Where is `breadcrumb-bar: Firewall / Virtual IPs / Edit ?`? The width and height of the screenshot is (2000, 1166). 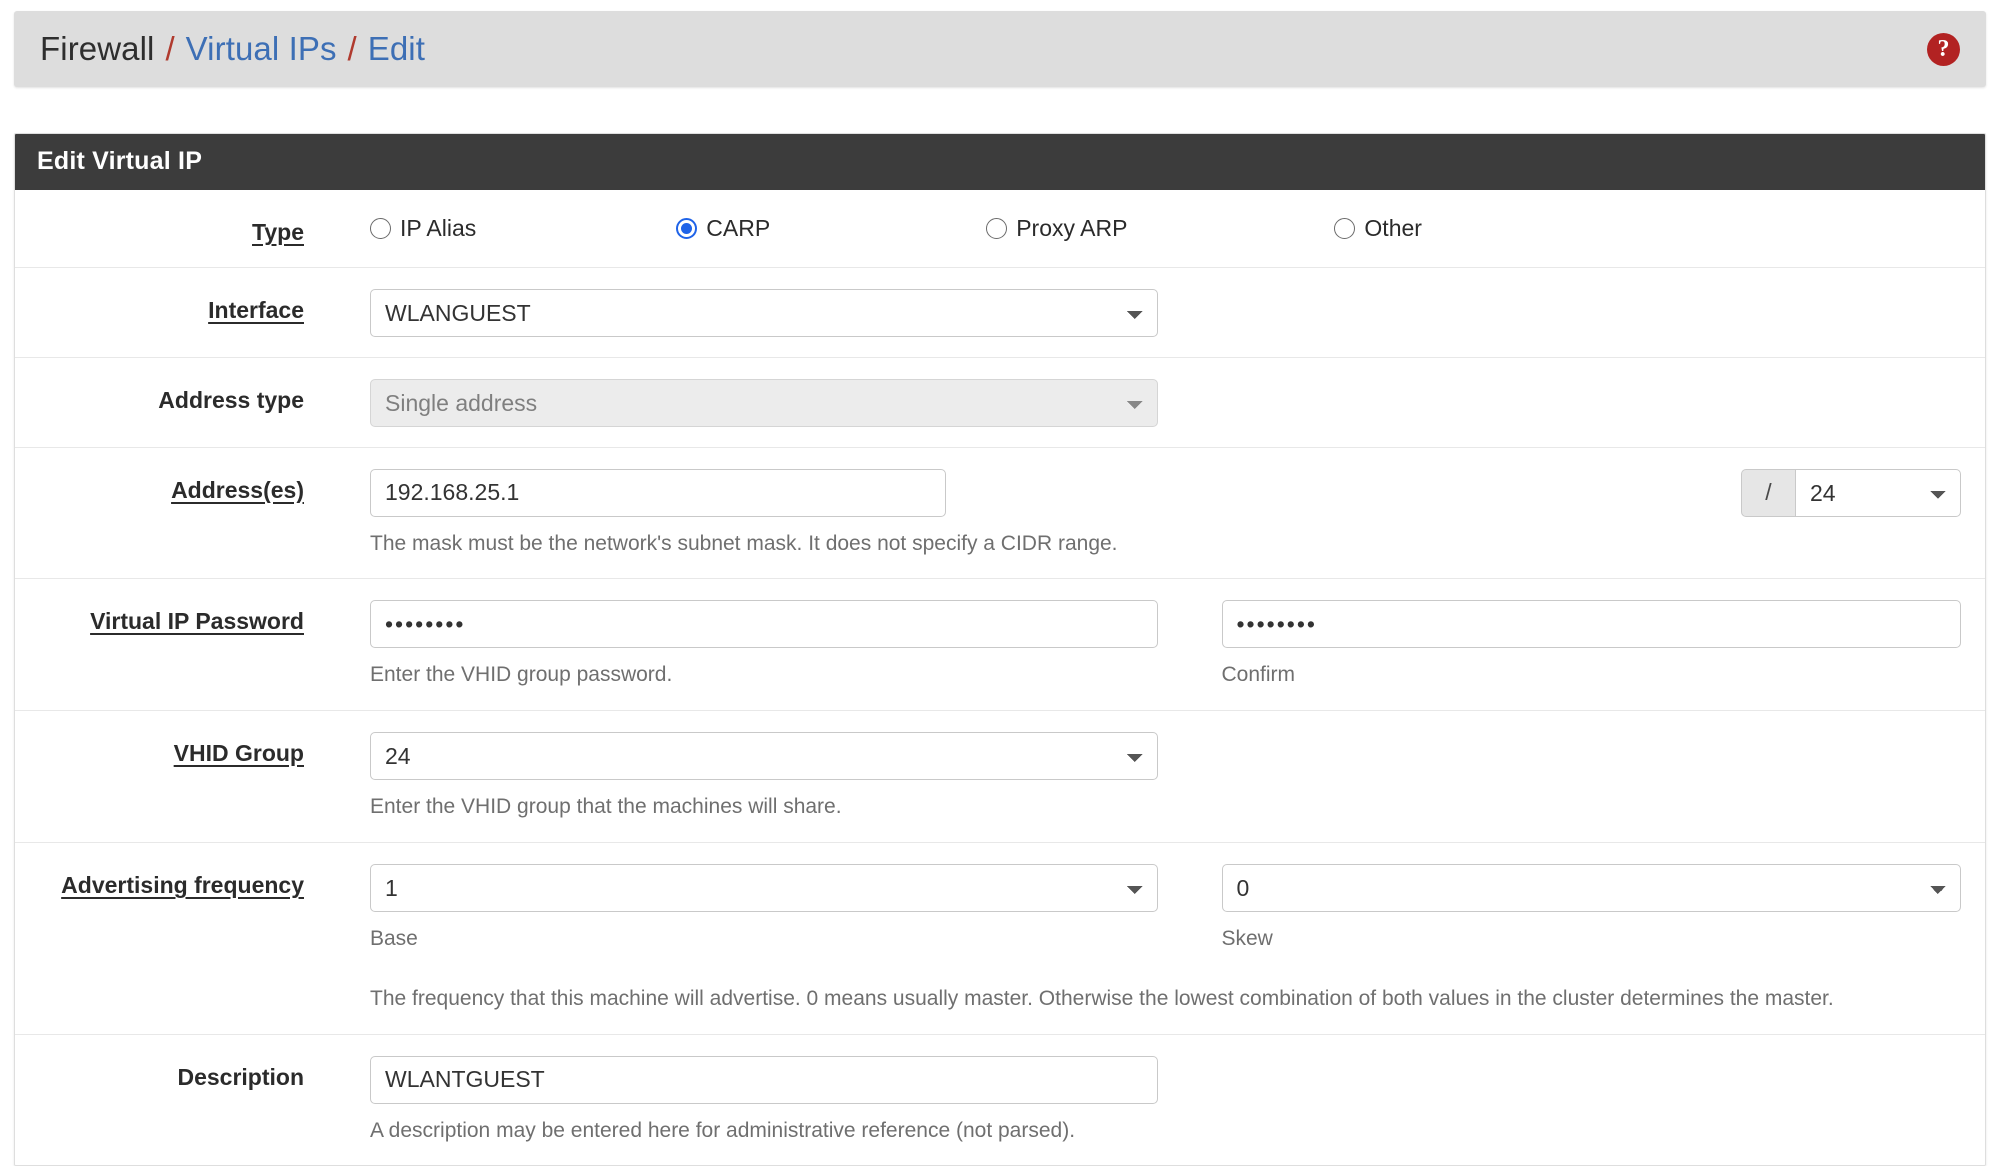
breadcrumb-bar: Firewall / Virtual IPs / Edit ? is located at coordinates (1000, 49).